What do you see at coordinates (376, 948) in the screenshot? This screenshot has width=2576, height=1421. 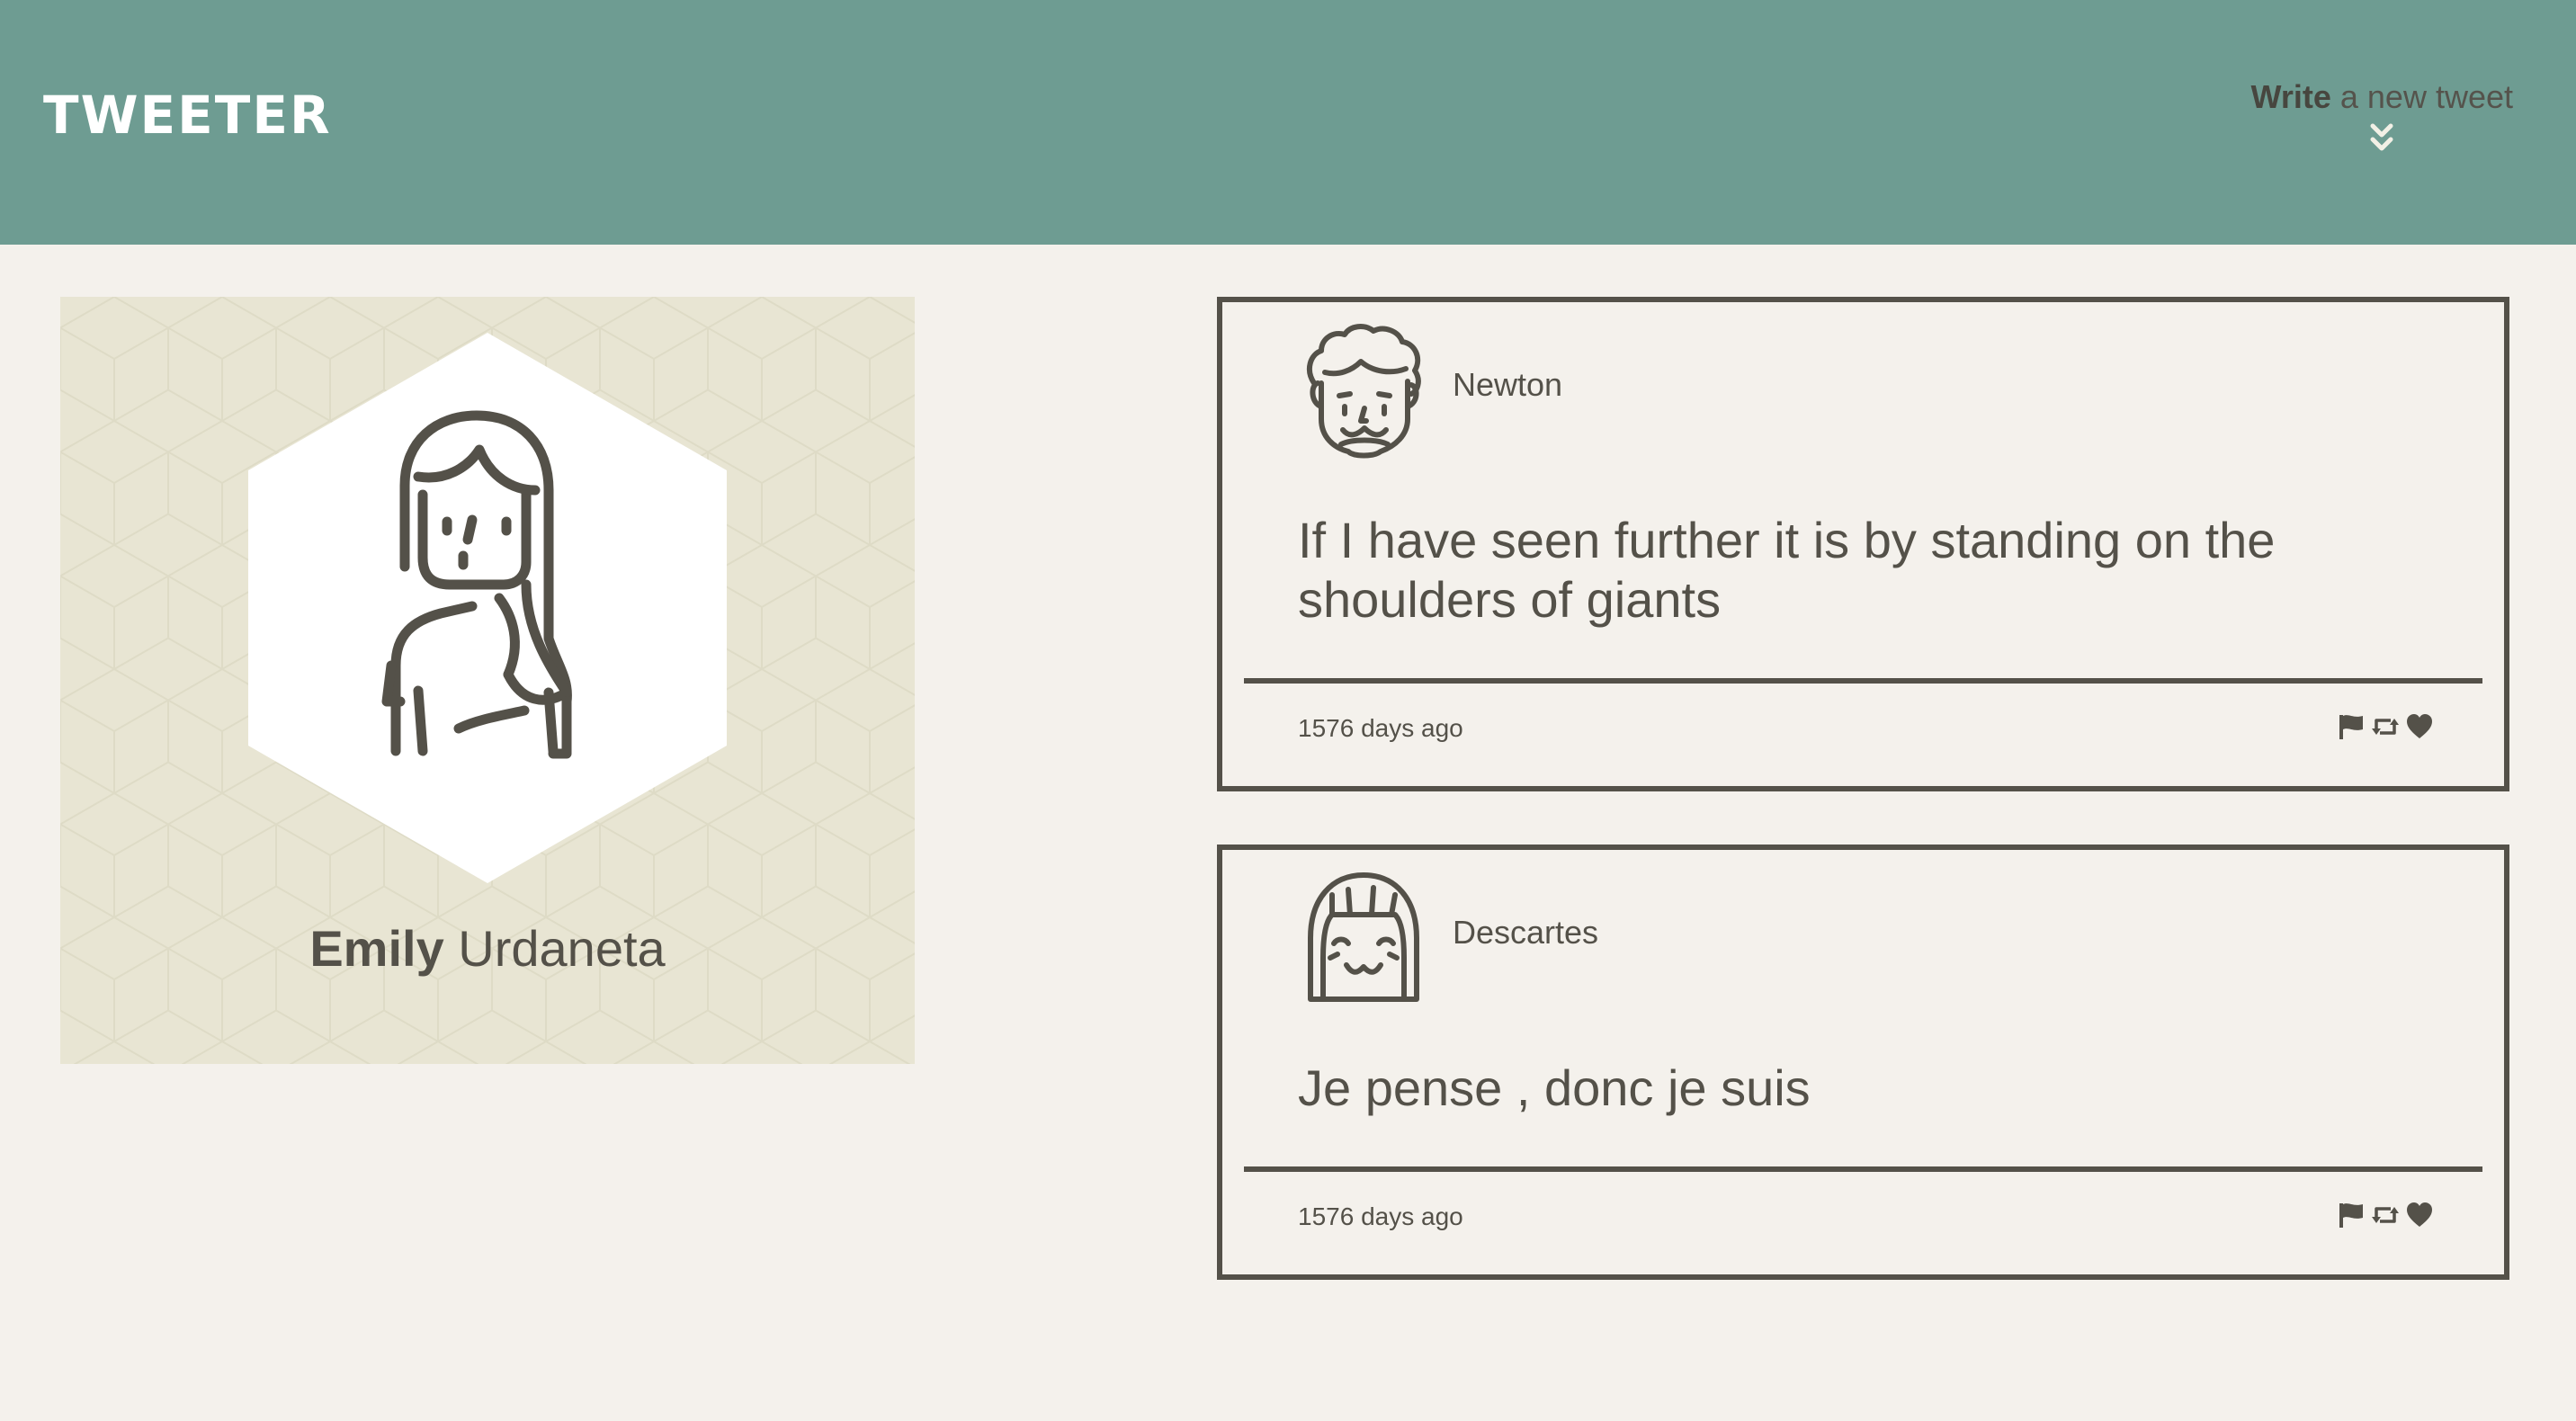 I see `profile-first-name: Emily` at bounding box center [376, 948].